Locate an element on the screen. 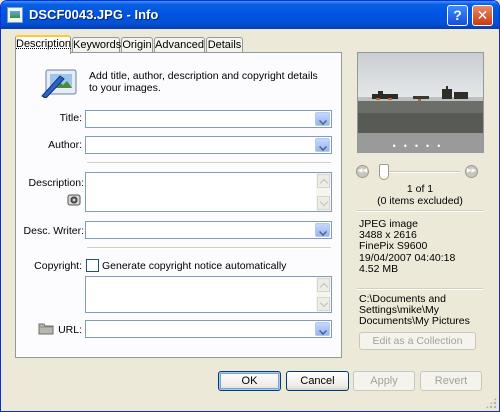  copyright-checkbox is located at coordinates (92, 265).